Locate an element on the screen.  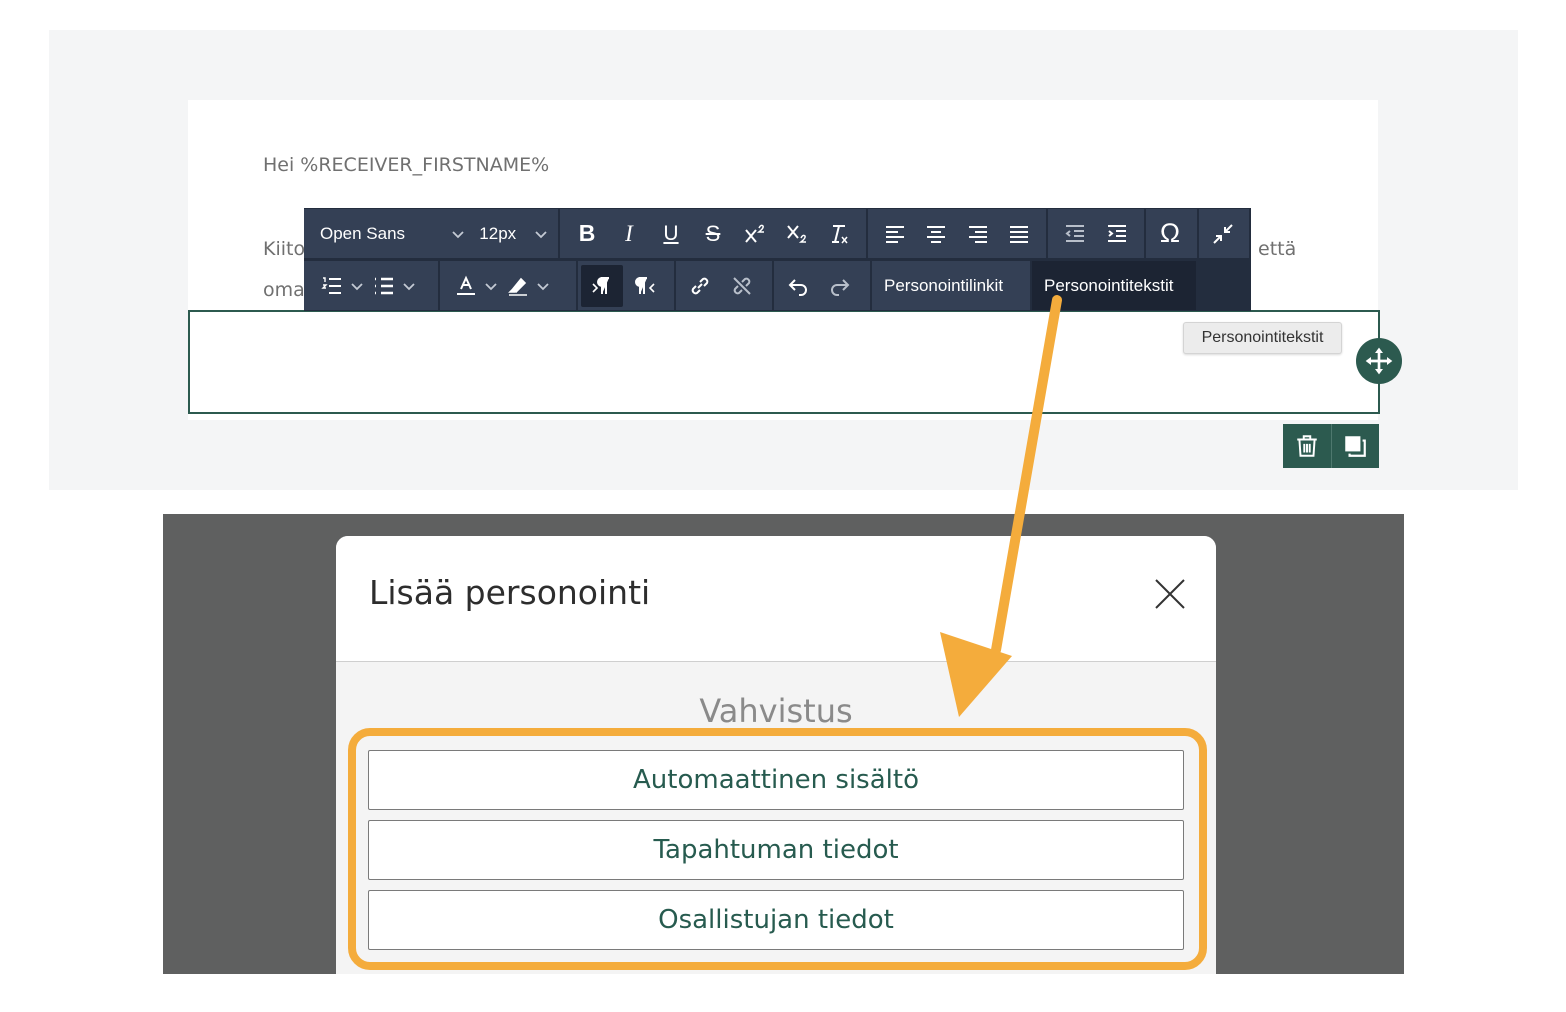
font-family-dropdown: Open Sans is located at coordinates (392, 234).